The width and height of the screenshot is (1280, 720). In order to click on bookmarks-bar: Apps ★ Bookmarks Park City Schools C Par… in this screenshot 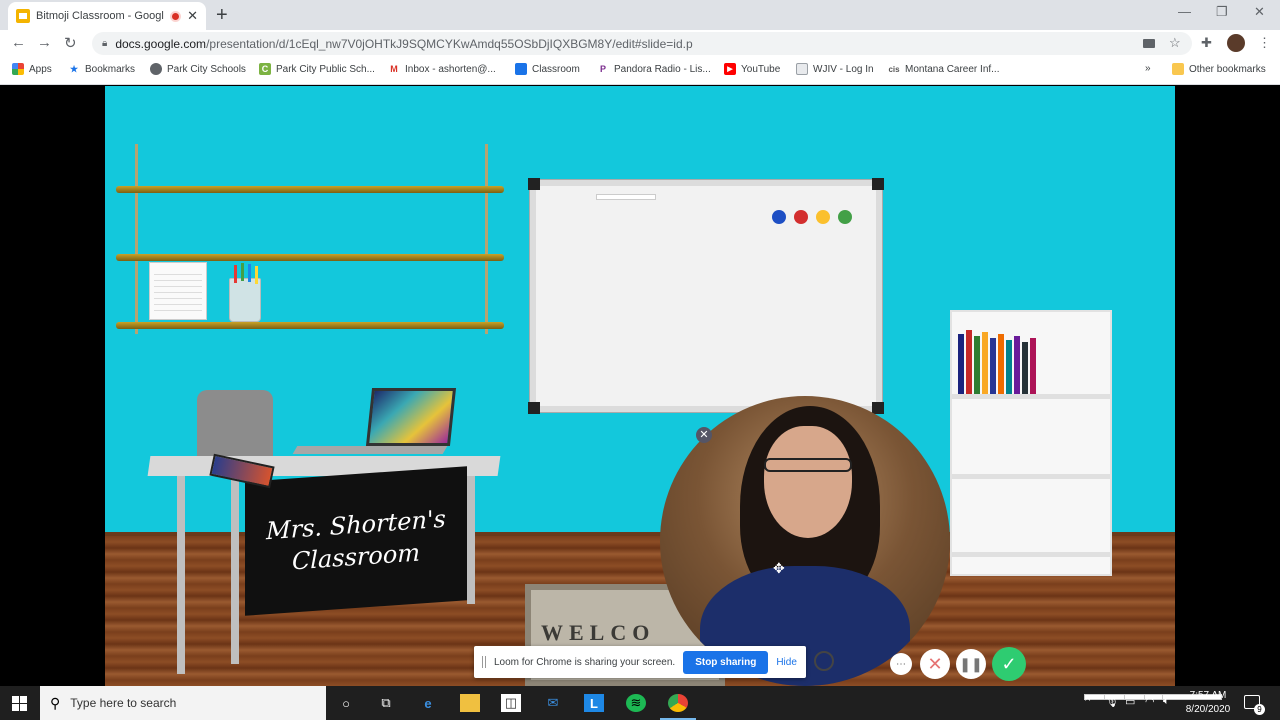, I will do `click(640, 71)`.